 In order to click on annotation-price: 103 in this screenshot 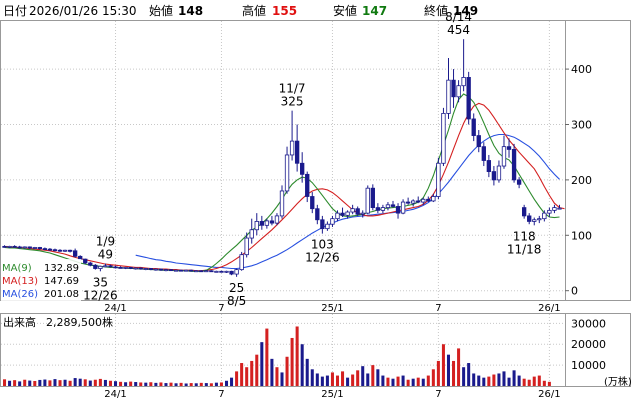, I will do `click(322, 245)`.